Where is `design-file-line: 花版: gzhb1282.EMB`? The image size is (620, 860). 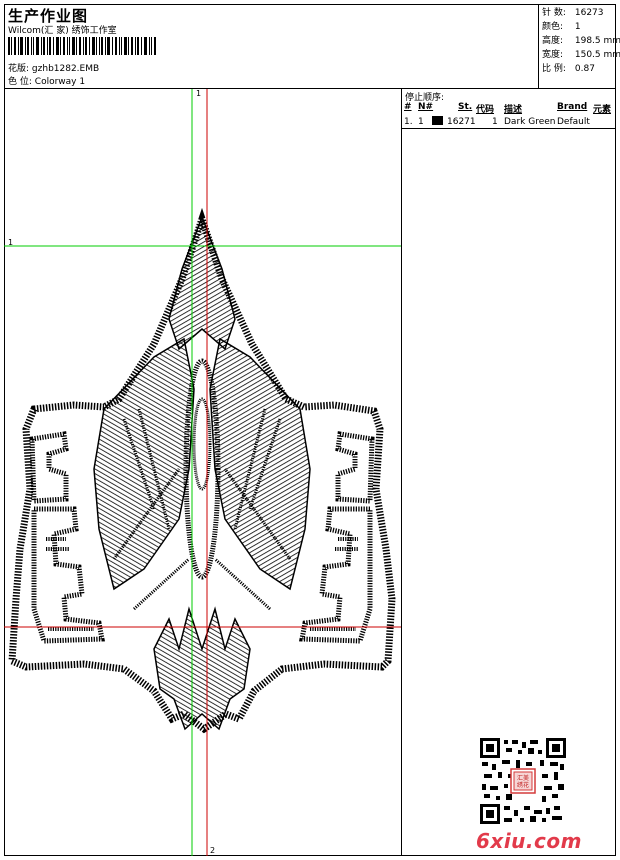
design-file-line: 花版: gzhb1282.EMB is located at coordinates (53, 67).